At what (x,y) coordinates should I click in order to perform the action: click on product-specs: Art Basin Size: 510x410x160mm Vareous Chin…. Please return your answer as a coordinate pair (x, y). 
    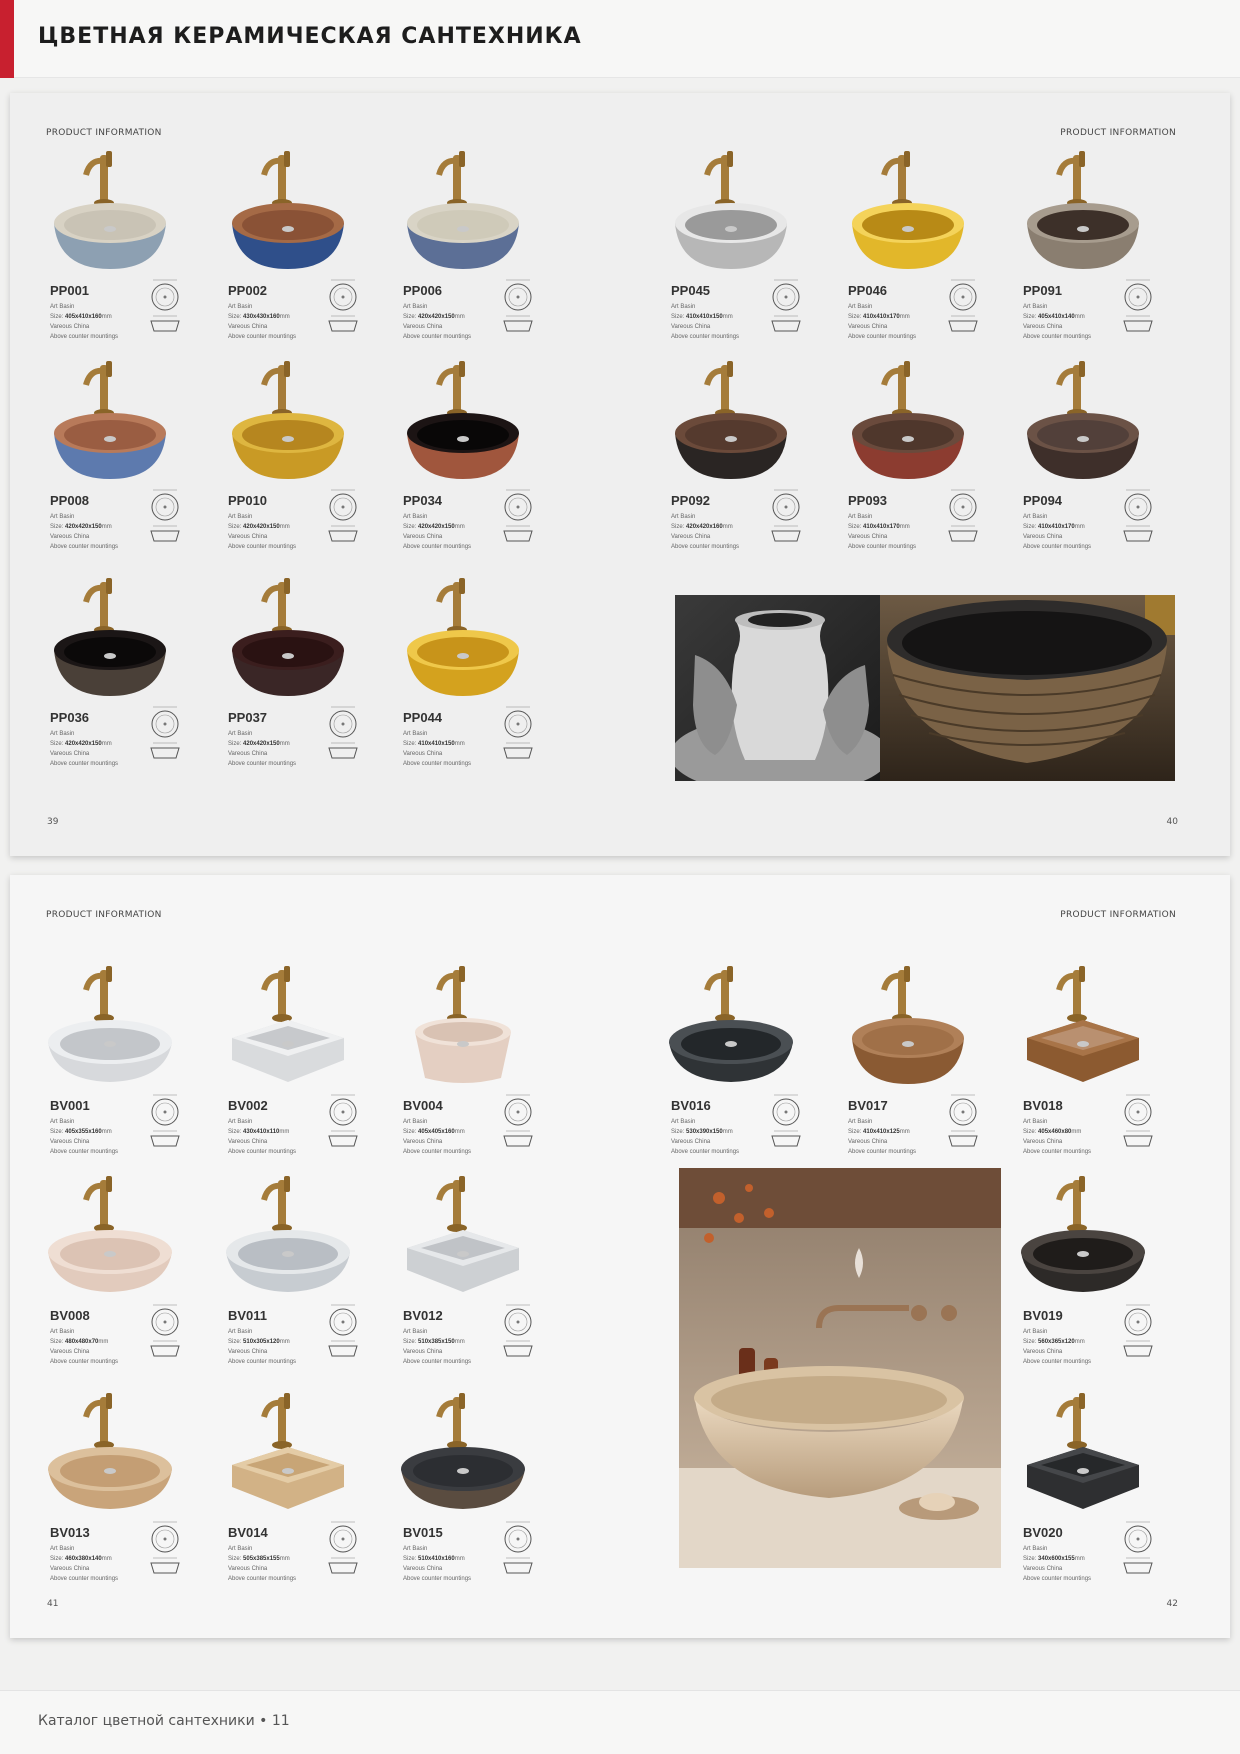
    Looking at the image, I should click on (437, 1564).